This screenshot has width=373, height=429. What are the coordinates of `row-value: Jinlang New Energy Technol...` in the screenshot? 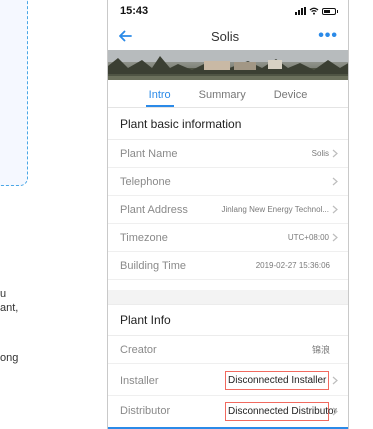 It's located at (275, 209).